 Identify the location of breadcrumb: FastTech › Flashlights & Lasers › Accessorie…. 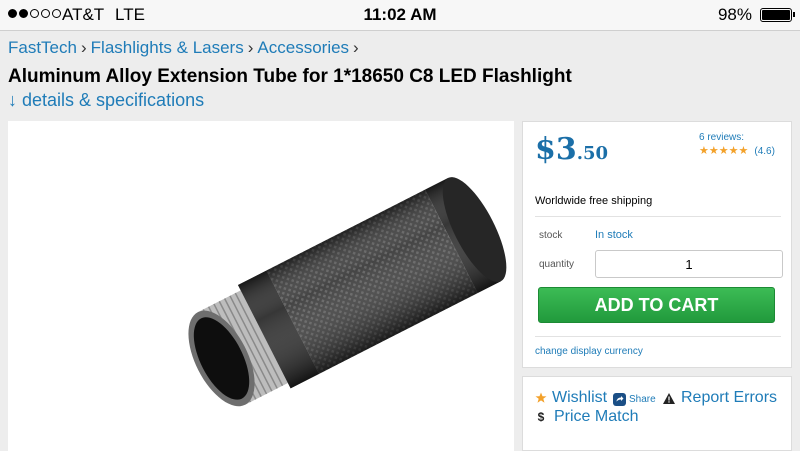
(185, 48).